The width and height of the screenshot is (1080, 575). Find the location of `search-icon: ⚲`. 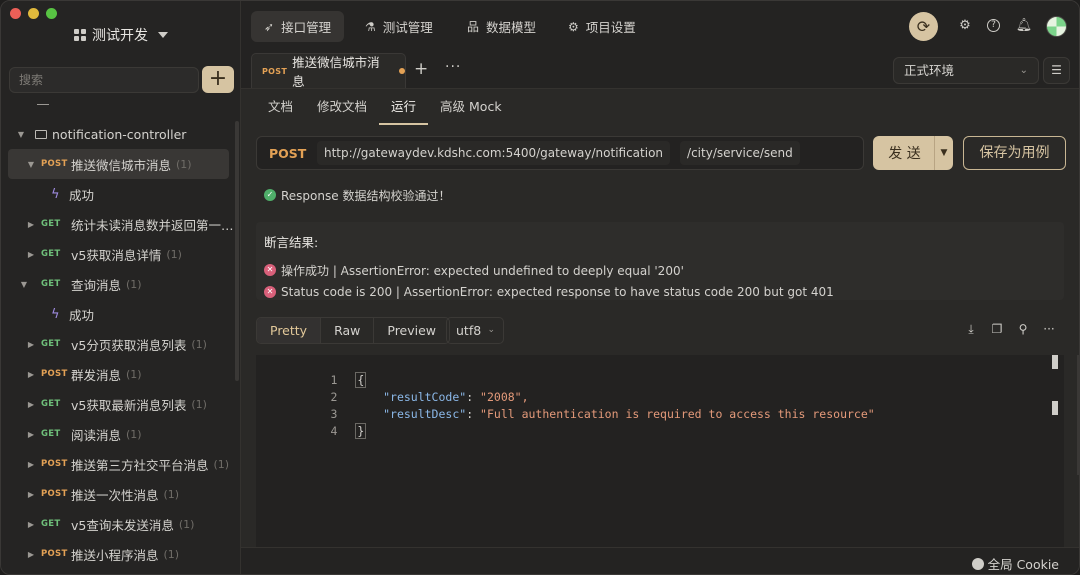

search-icon: ⚲ is located at coordinates (1023, 329).